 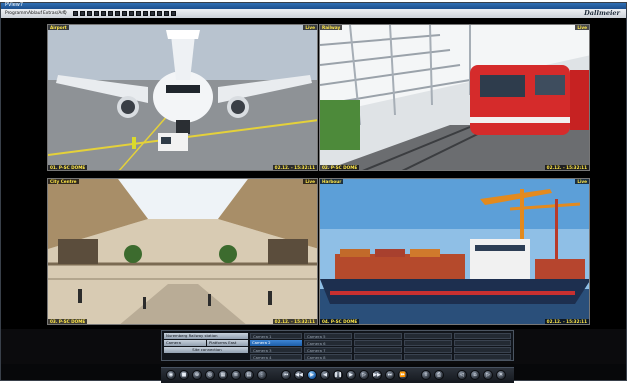 I want to click on step-forward-icon: ▷, so click(x=364, y=375).